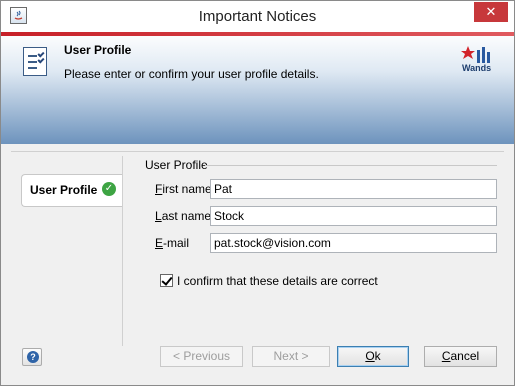  I want to click on title-bar: Important Notices ✕, so click(257, 16).